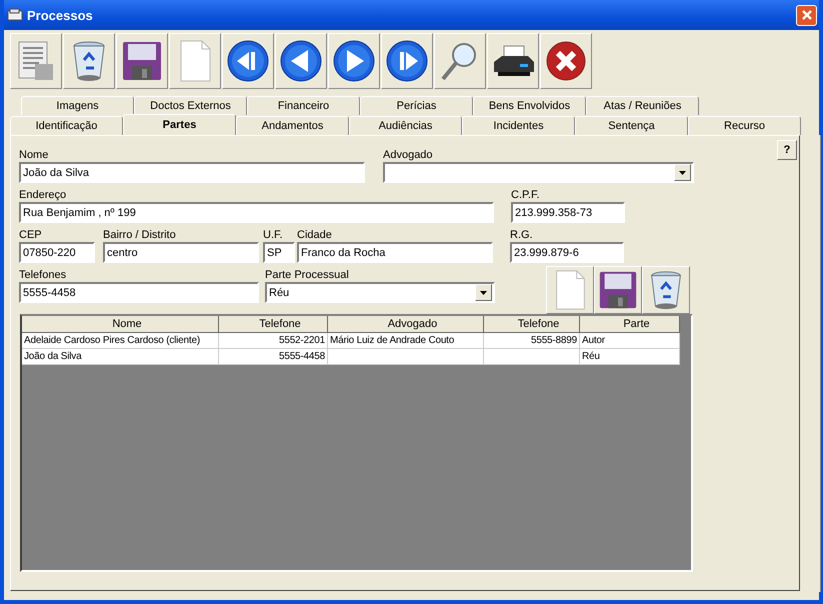 The height and width of the screenshot is (604, 823). Describe the element at coordinates (631, 125) in the screenshot. I see `tab: Sentença` at that location.